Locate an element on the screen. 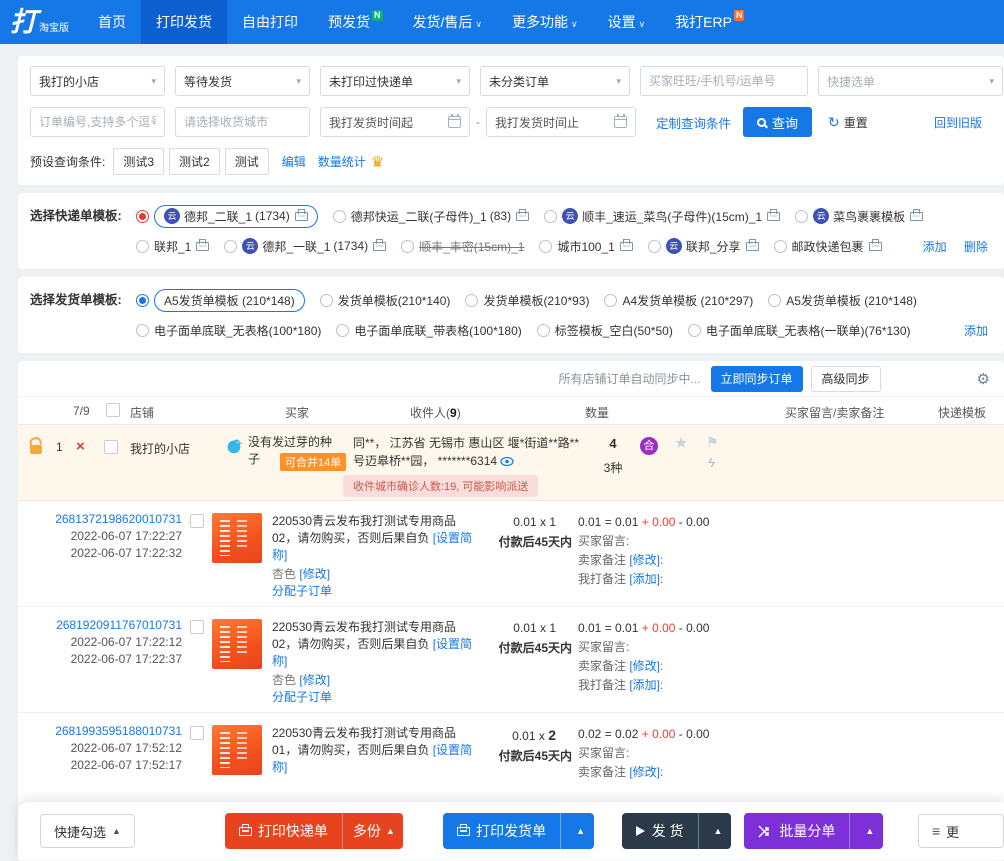  invoice-template-option: A4发货单模板 (210*297) is located at coordinates (678, 300).